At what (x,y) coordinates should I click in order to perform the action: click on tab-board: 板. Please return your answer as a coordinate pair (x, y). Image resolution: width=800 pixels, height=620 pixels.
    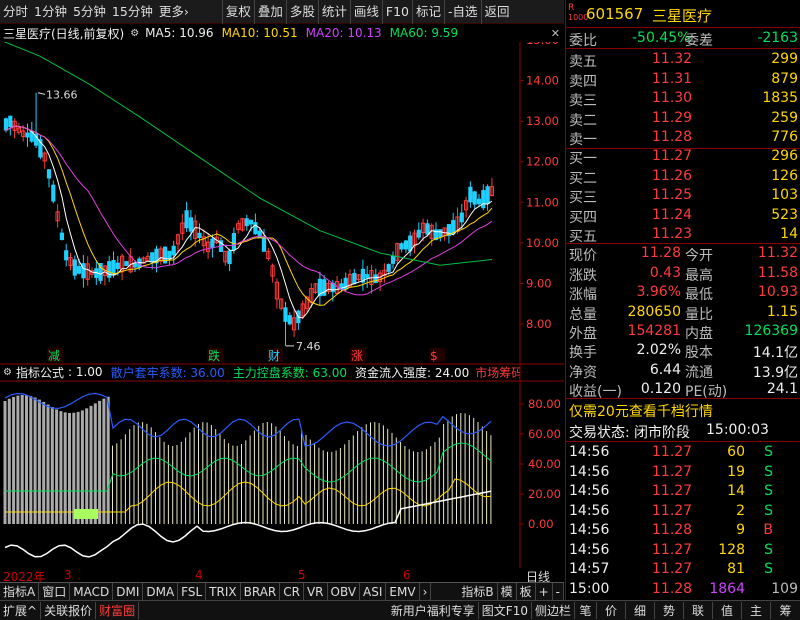
    Looking at the image, I should click on (526, 591).